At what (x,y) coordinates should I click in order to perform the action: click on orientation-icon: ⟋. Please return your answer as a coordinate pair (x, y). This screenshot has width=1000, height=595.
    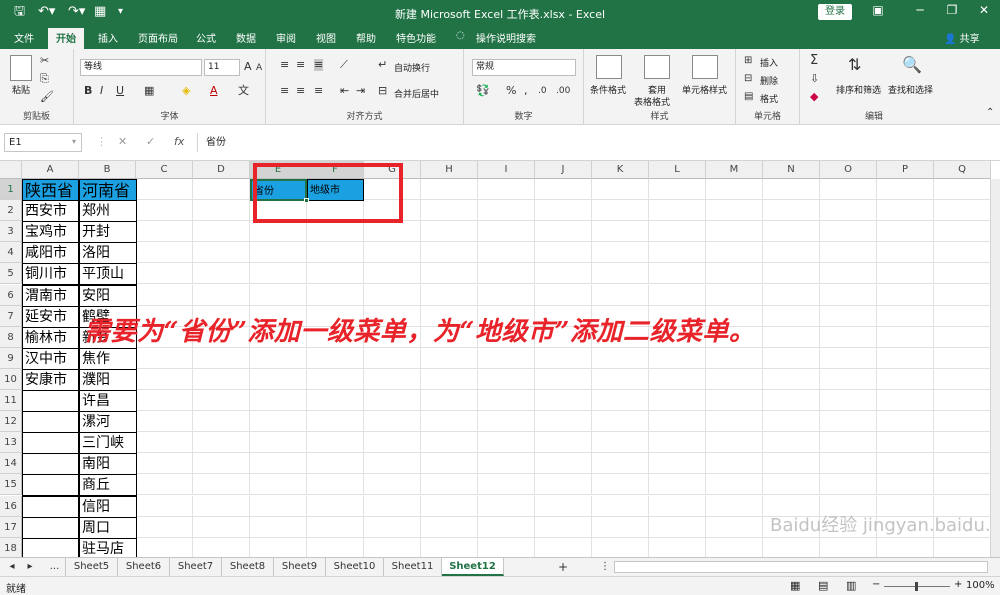
    Looking at the image, I should click on (344, 65).